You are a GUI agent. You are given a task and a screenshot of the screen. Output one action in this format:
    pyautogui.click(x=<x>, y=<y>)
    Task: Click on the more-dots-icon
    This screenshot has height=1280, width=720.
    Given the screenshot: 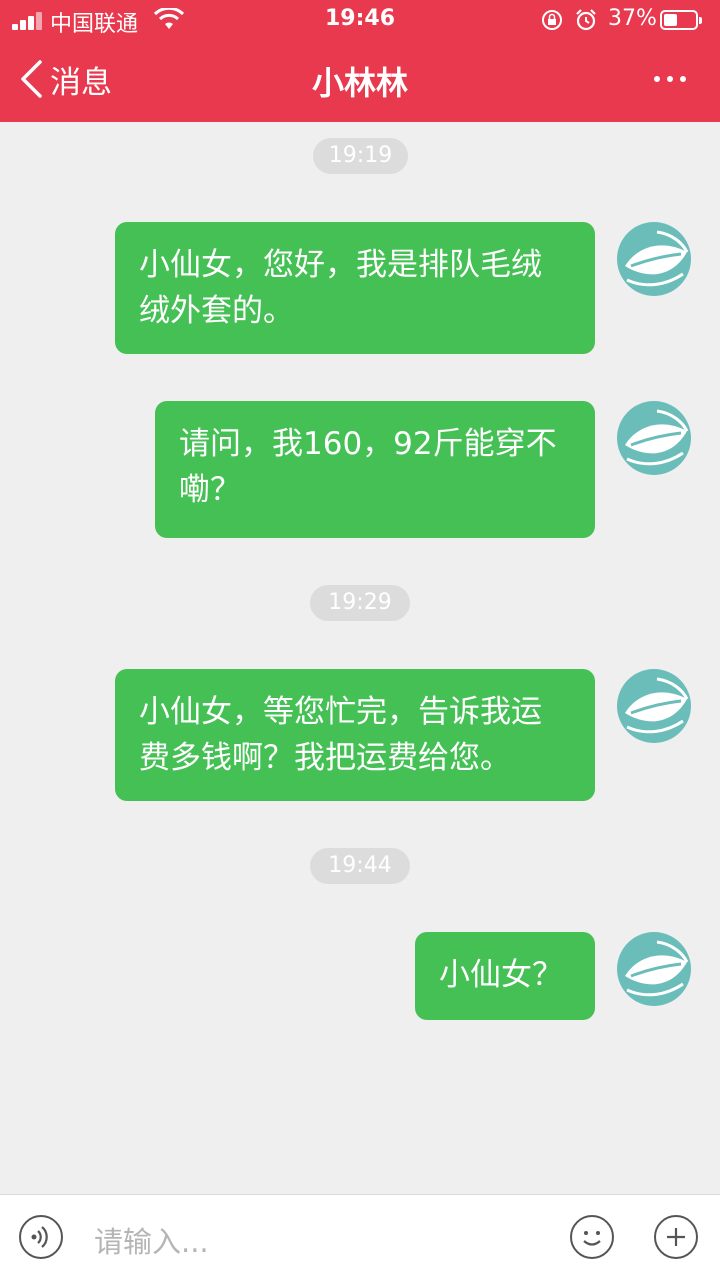 What is the action you would take?
    pyautogui.click(x=670, y=79)
    